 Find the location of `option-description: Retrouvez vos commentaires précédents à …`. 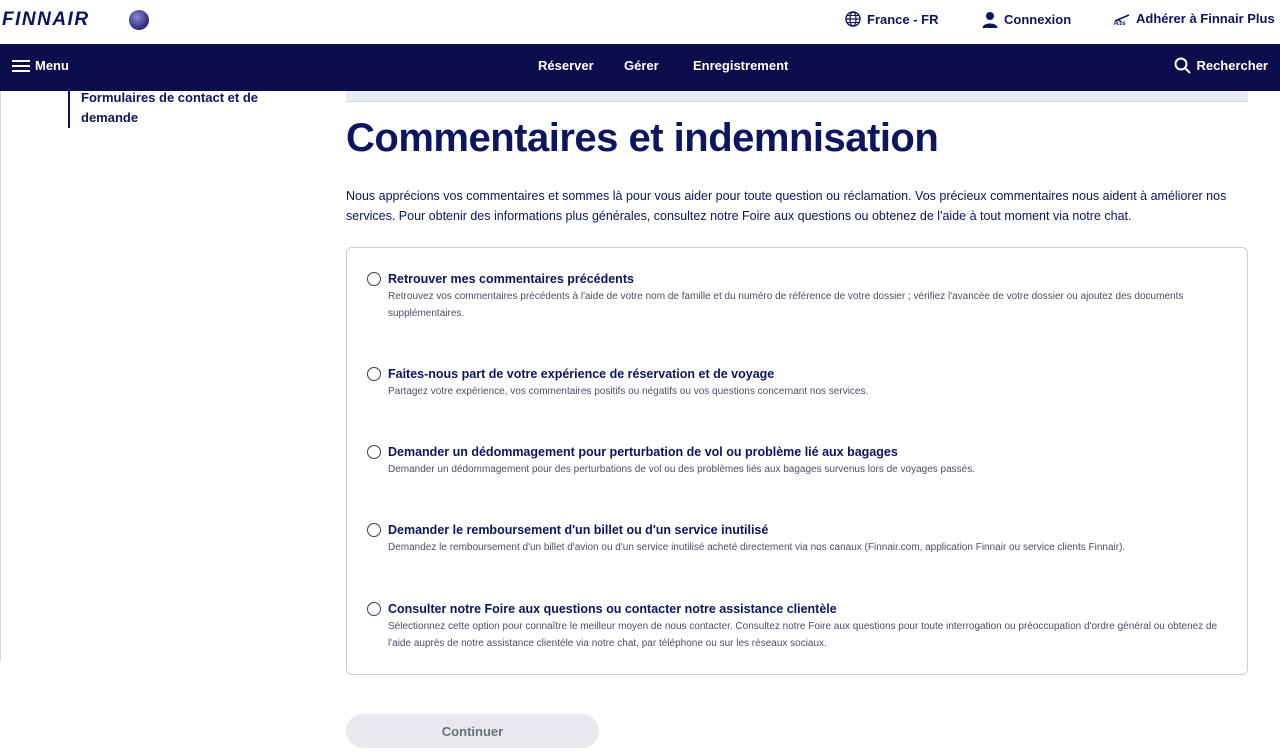

option-description: Retrouvez vos commentaires précédents à … is located at coordinates (786, 305).